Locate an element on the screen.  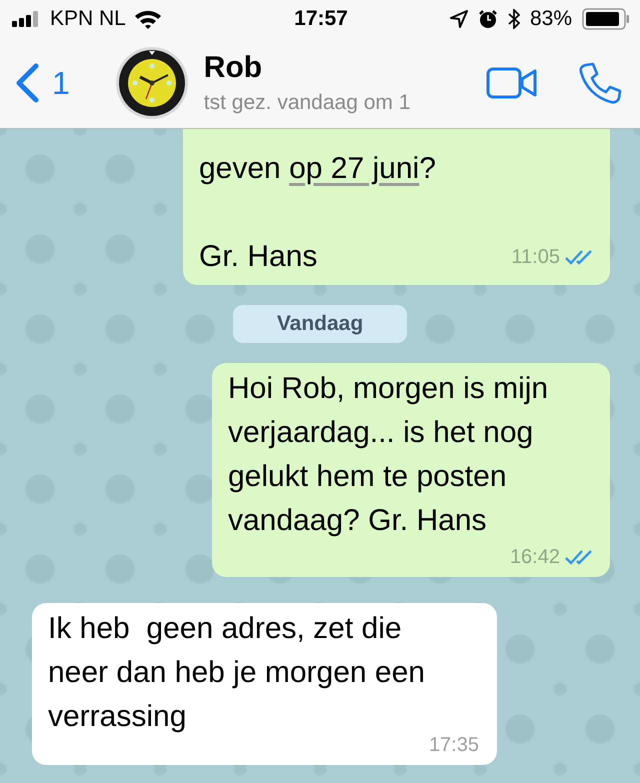
date-chip: Vandaag is located at coordinates (320, 324).